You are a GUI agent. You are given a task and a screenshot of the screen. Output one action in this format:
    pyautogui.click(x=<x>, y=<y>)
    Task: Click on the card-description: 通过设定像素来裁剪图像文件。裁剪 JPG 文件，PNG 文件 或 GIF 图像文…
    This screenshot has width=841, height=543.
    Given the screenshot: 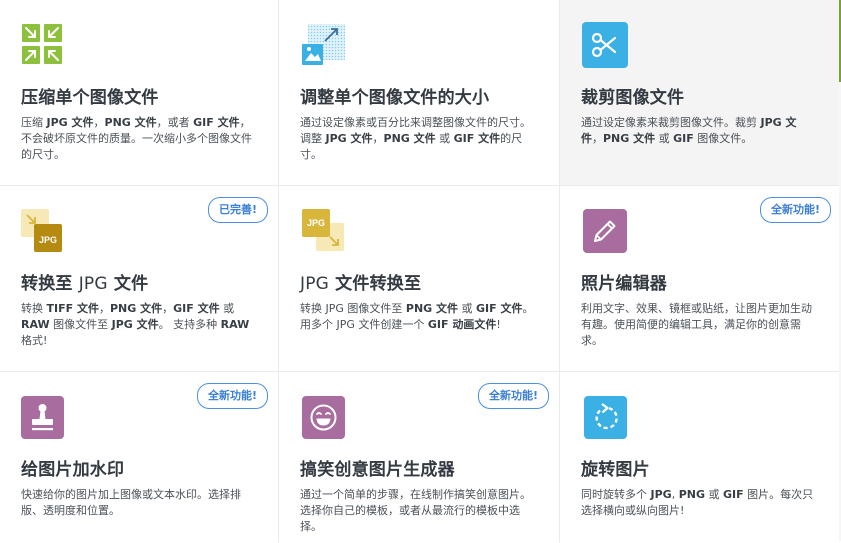 What is the action you would take?
    pyautogui.click(x=689, y=130)
    